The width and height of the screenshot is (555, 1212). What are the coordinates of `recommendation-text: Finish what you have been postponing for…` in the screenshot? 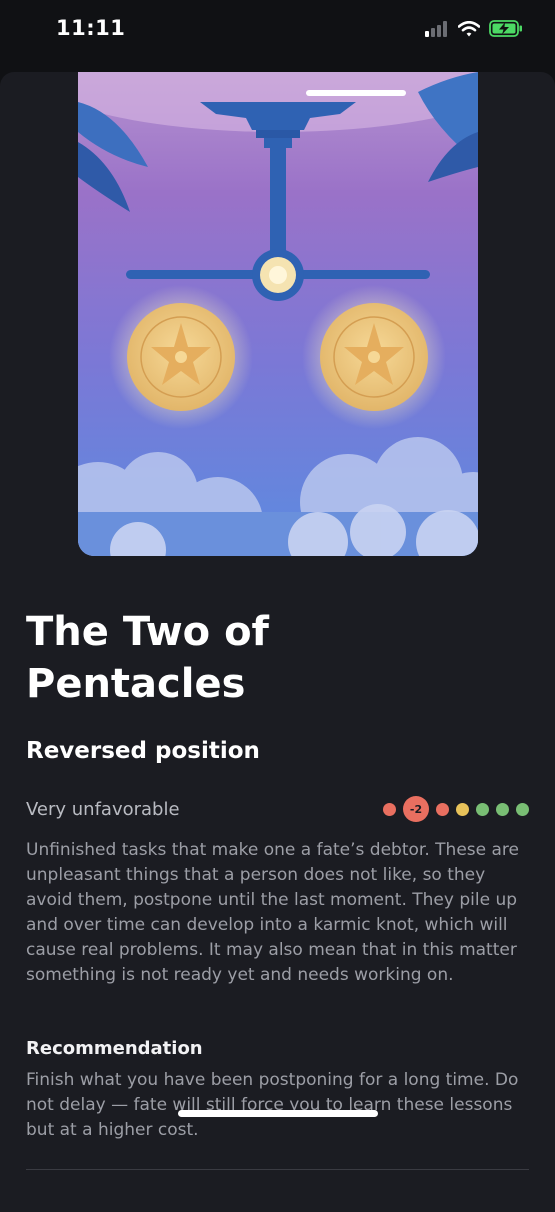 It's located at (272, 1105).